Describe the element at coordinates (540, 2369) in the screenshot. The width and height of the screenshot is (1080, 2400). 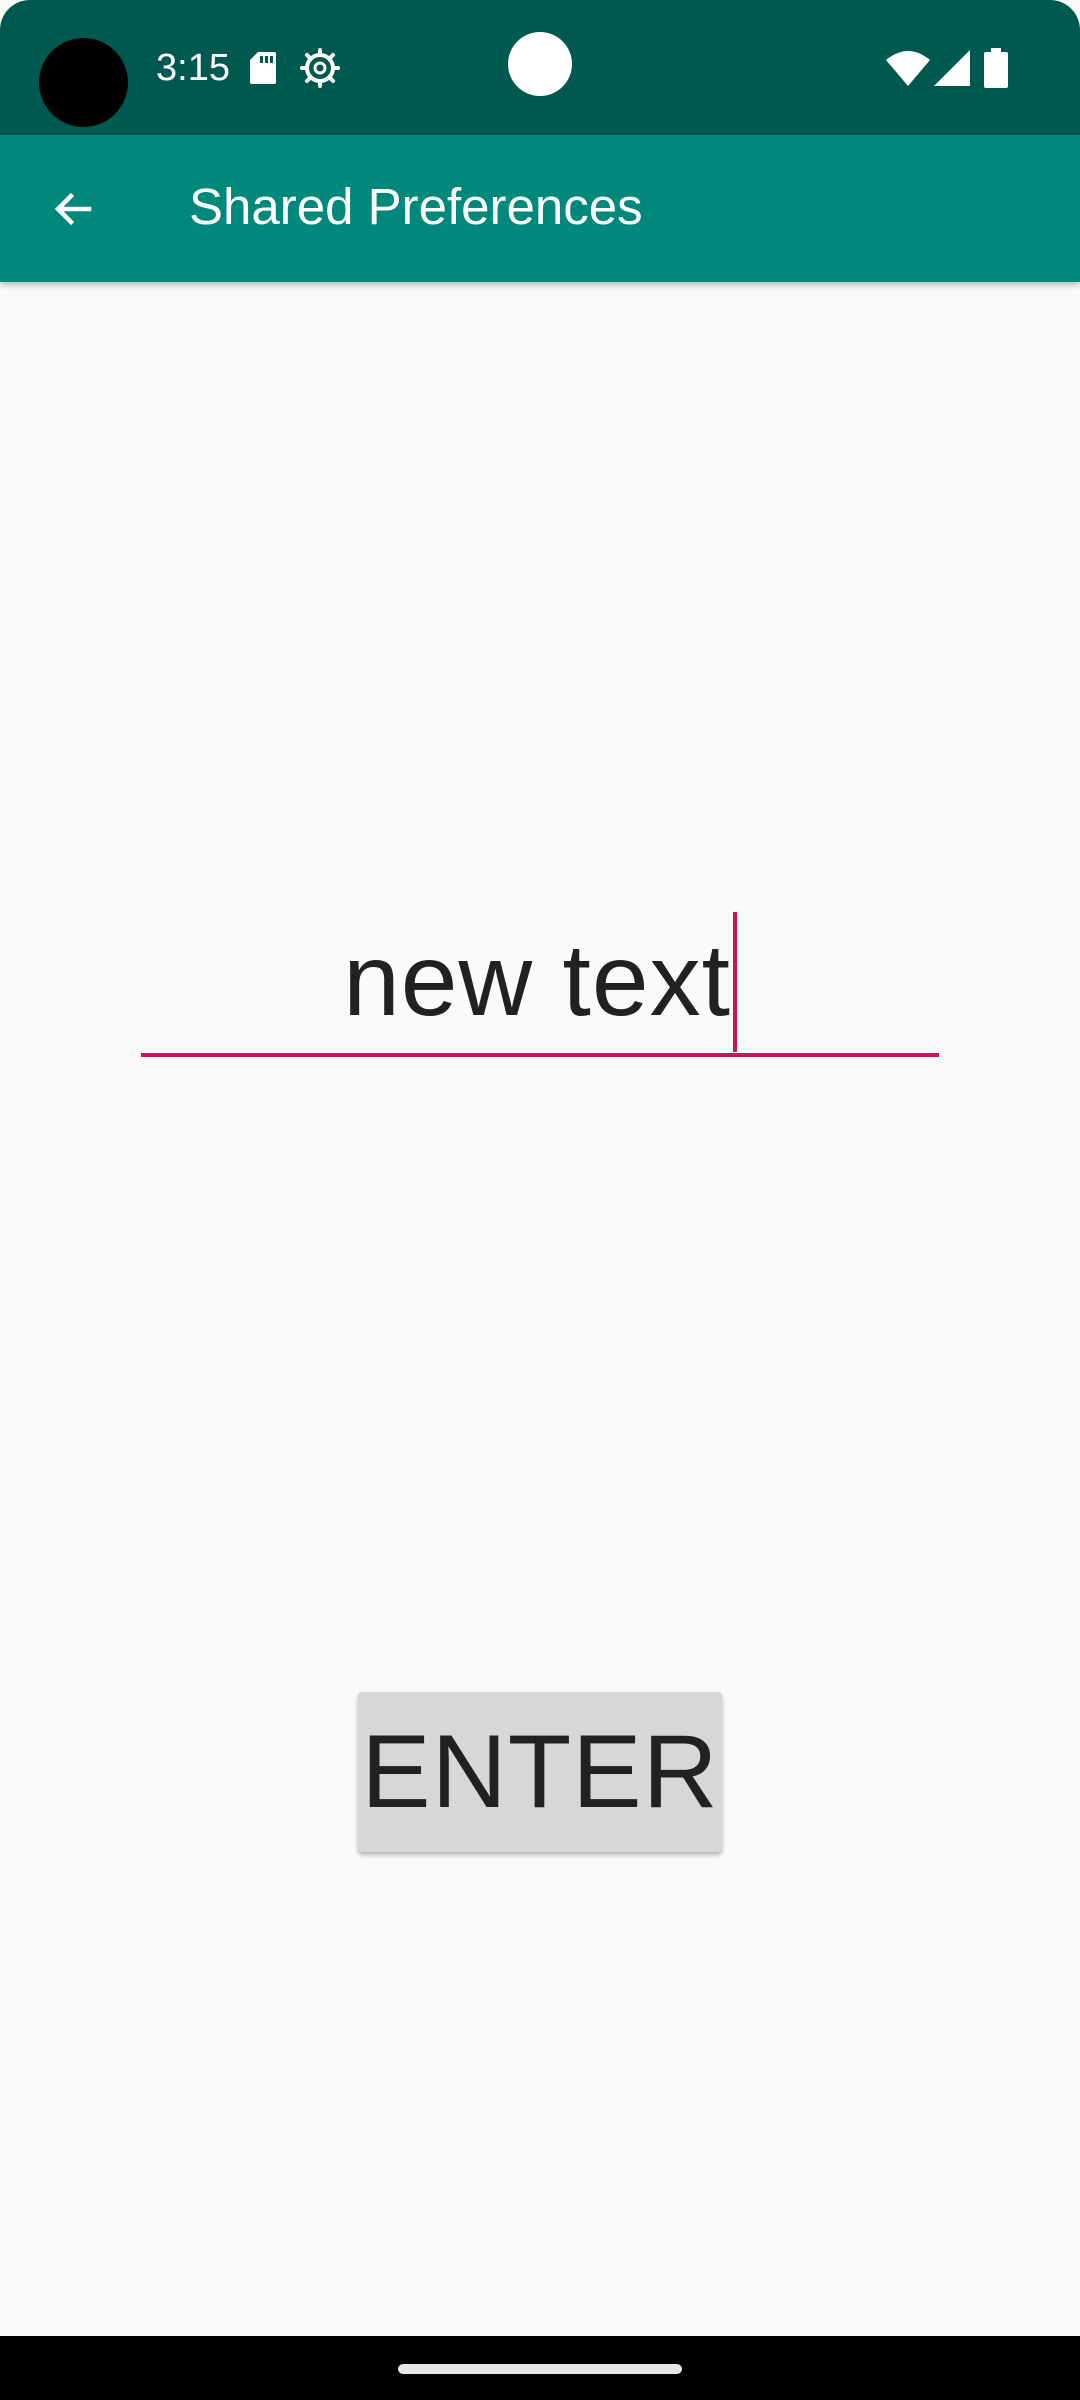
I see `home-gesture-handle` at that location.